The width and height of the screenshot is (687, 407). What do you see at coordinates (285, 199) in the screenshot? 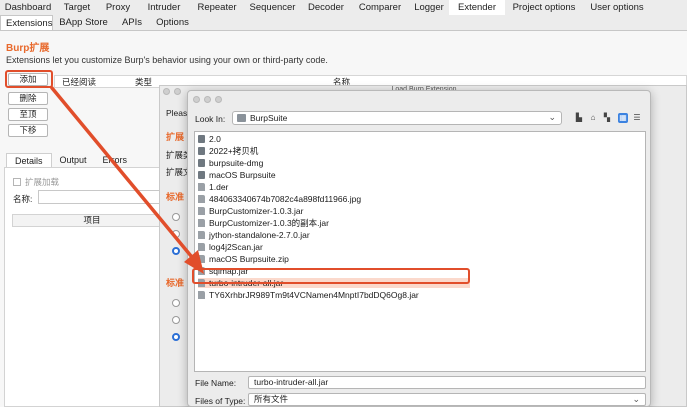
I see `file-name: 484063340674b7082c4a898fd11966.jpg` at bounding box center [285, 199].